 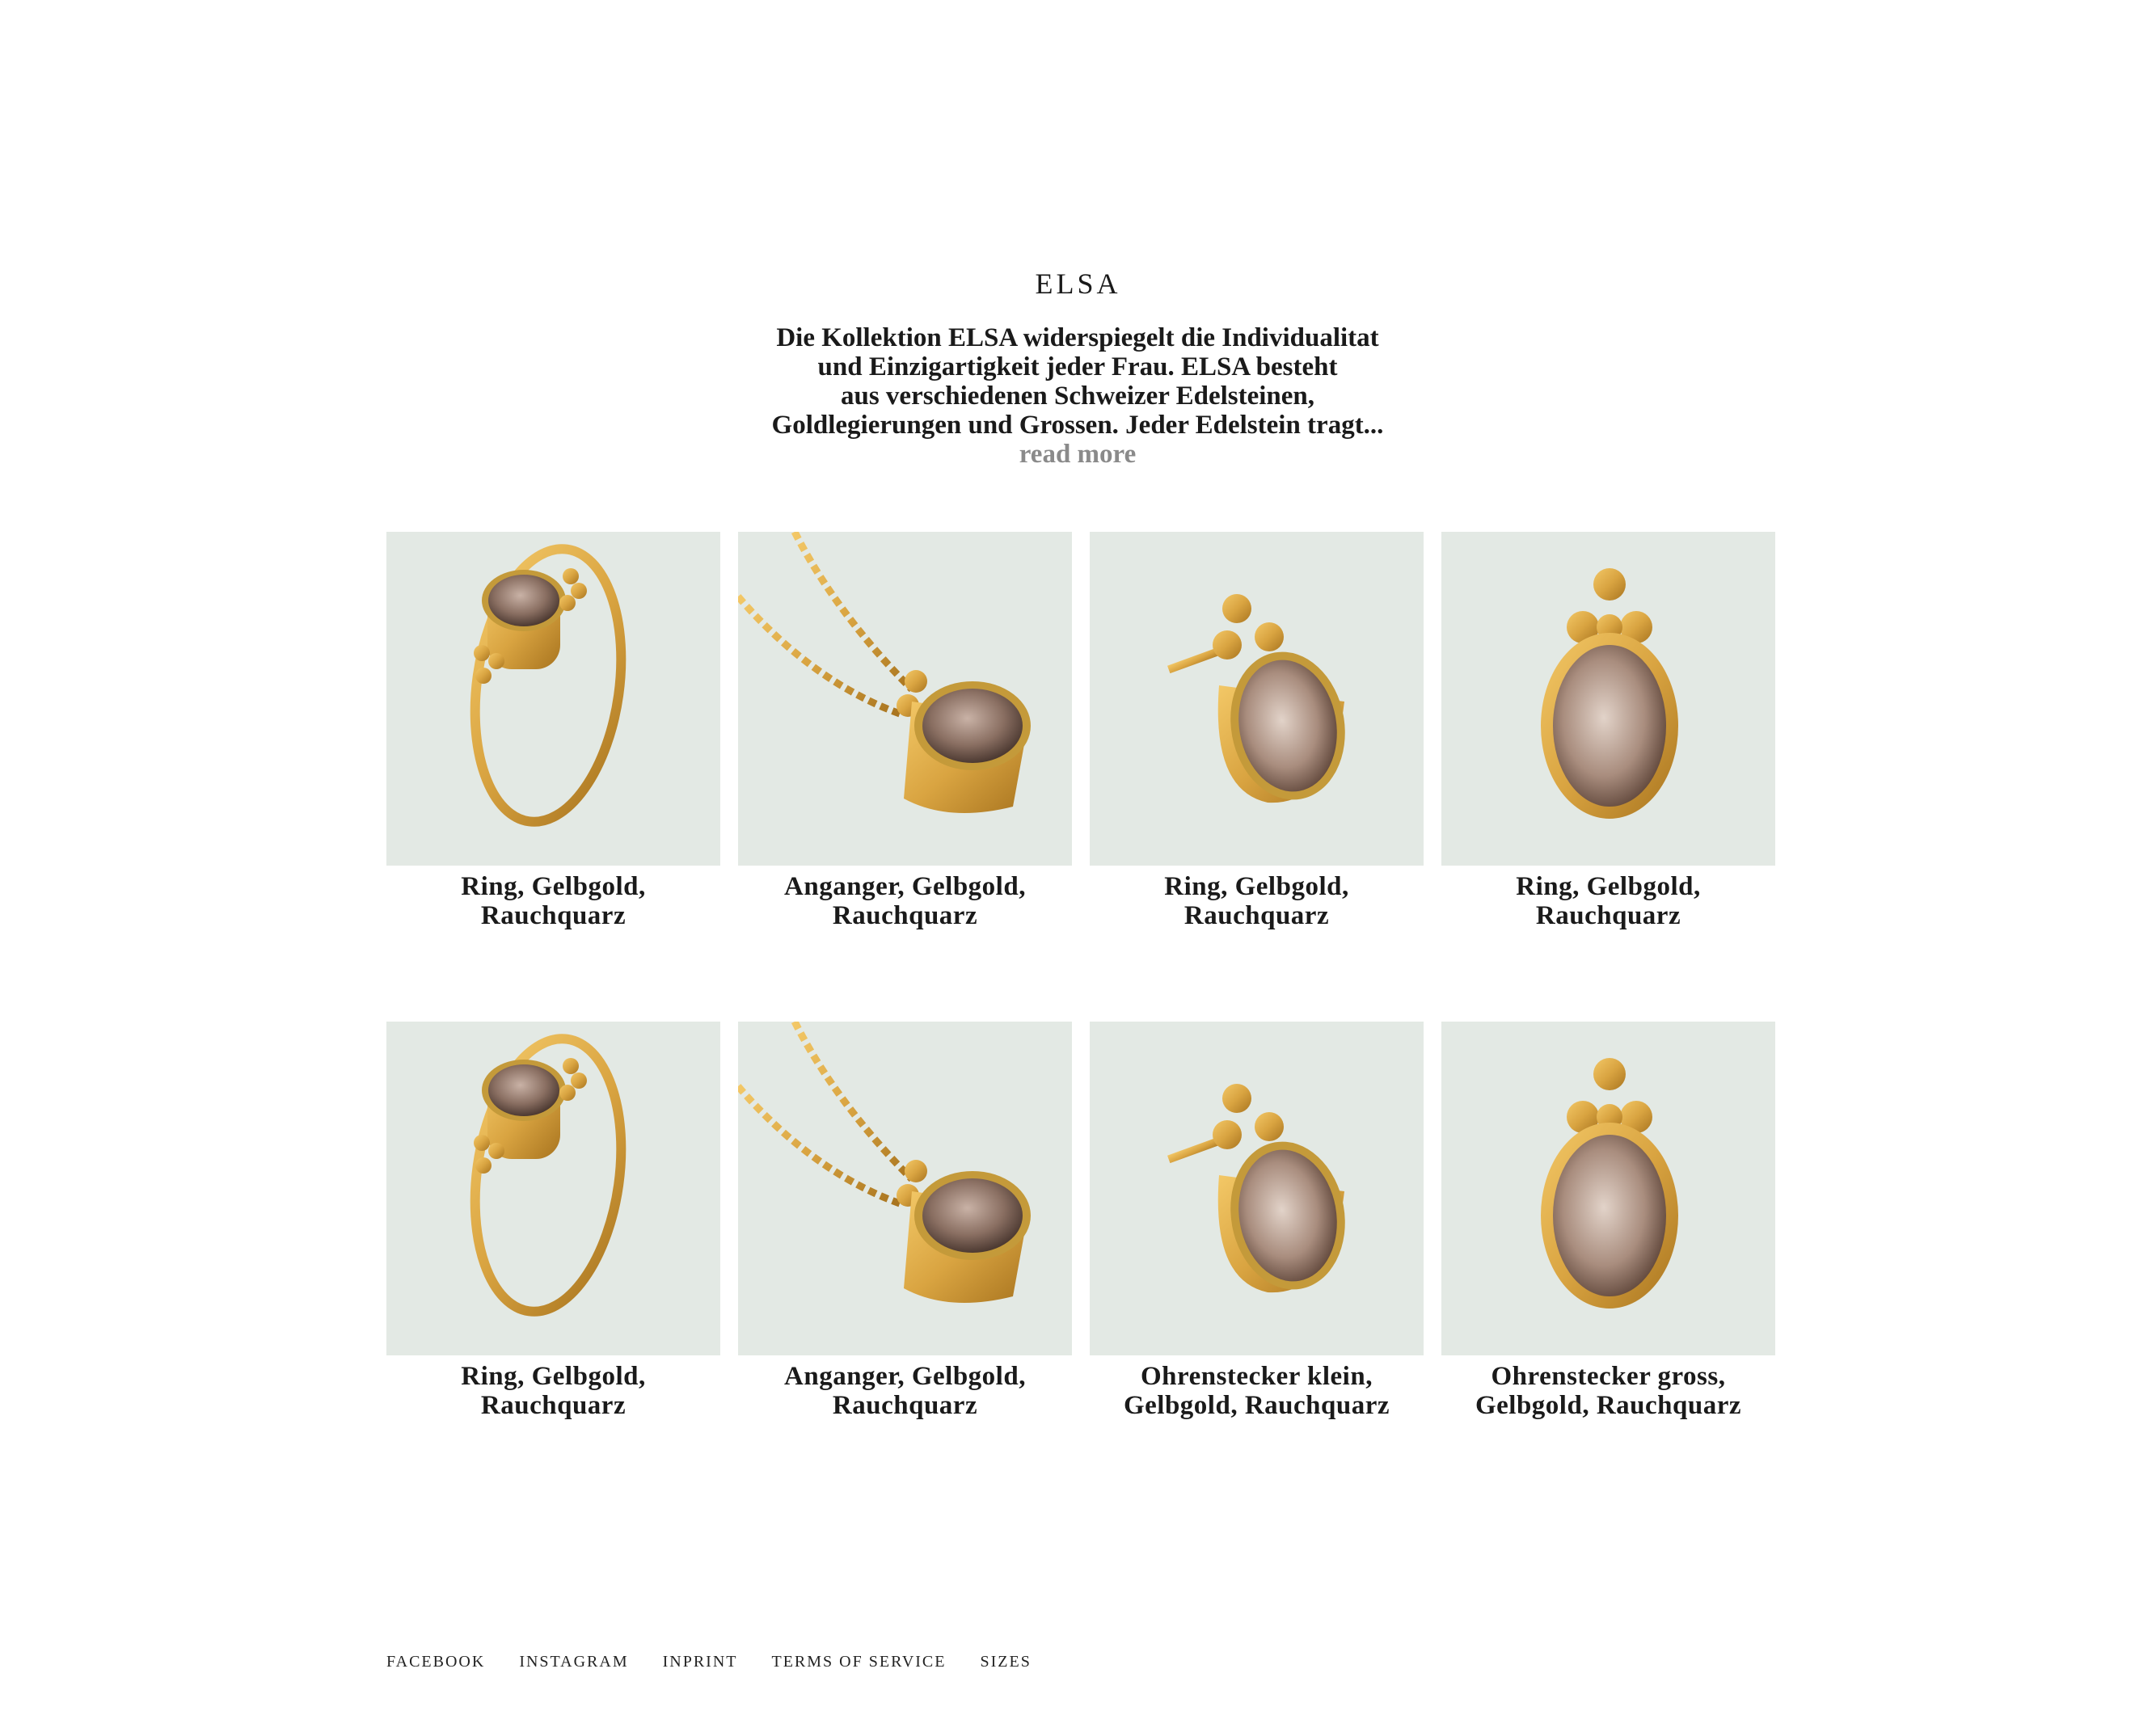 I want to click on product-card: Ohrenstecker klein, Gelbgold, Rauchquarz, so click(x=1257, y=1266).